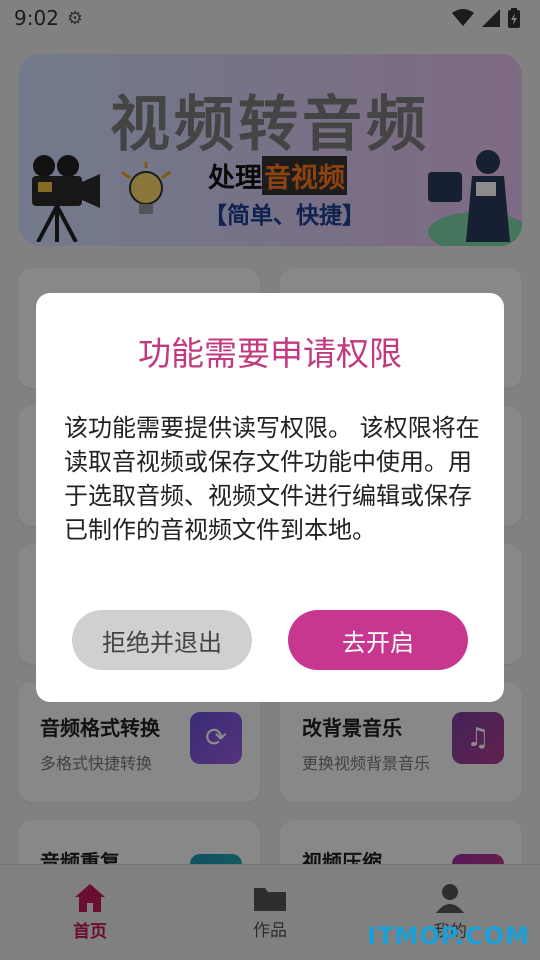 The height and width of the screenshot is (960, 540). What do you see at coordinates (448, 936) in the screenshot?
I see `watermark: ITMOP.COM` at bounding box center [448, 936].